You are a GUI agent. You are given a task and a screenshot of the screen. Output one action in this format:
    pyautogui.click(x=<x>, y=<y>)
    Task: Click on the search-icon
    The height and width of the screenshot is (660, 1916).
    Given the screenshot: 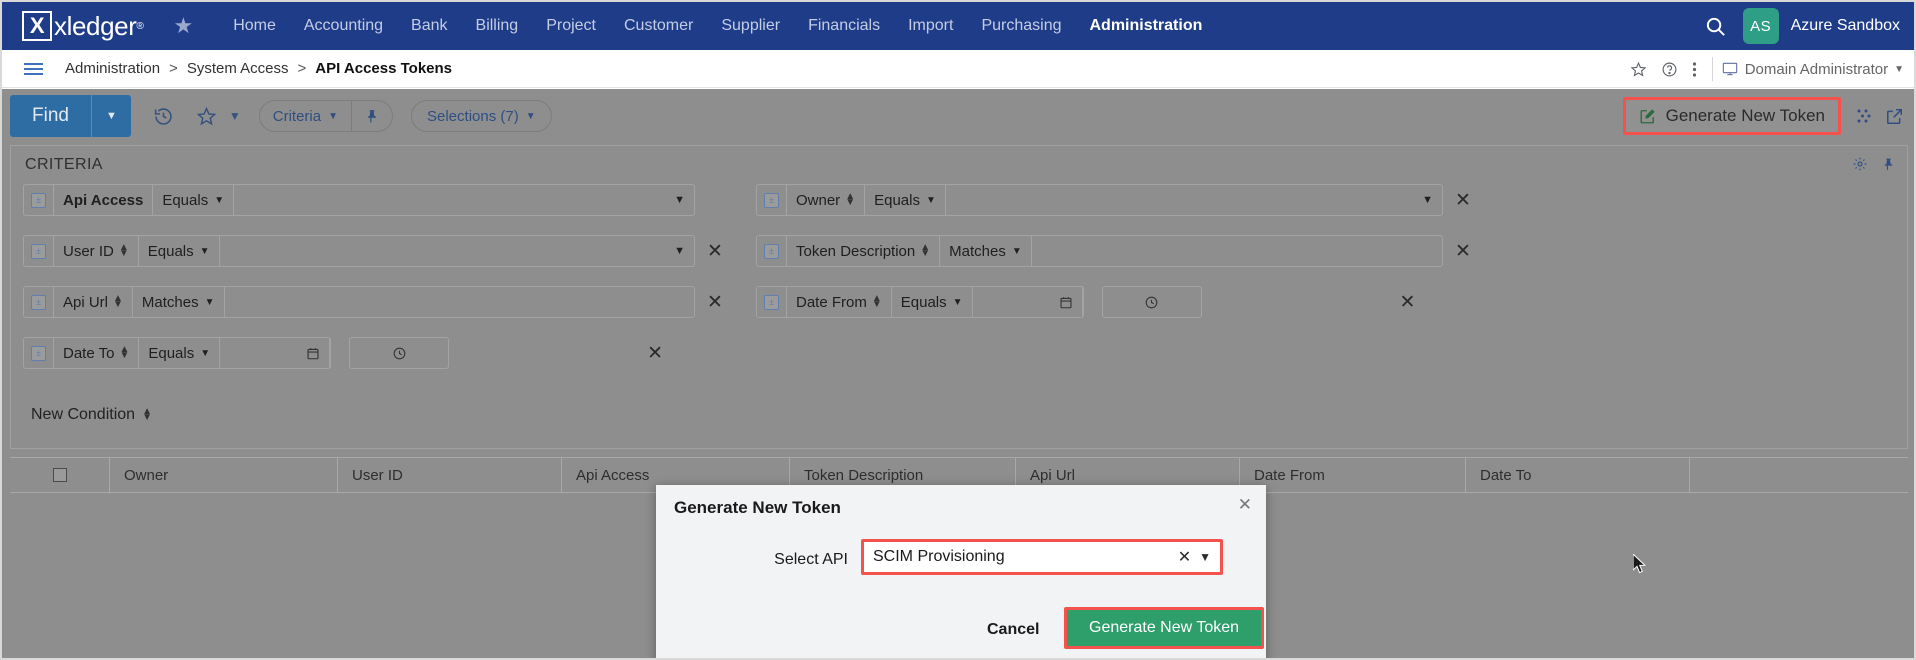 What is the action you would take?
    pyautogui.click(x=1715, y=26)
    